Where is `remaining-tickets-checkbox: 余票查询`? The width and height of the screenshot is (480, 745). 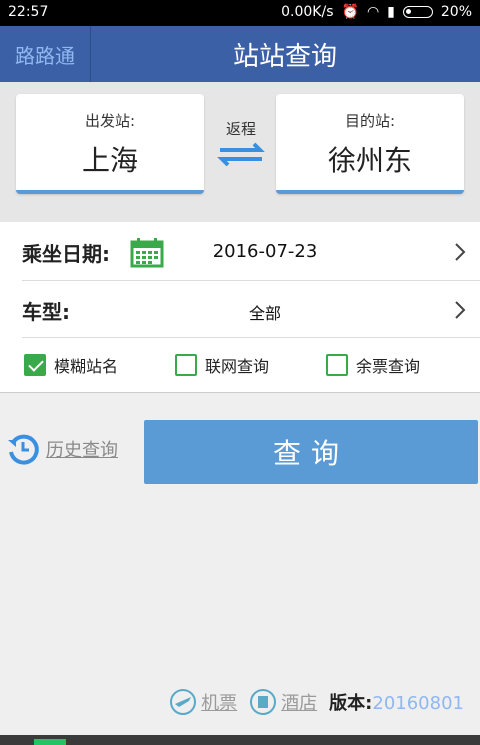
remaining-tickets-checkbox: 余票查询 is located at coordinates (373, 365).